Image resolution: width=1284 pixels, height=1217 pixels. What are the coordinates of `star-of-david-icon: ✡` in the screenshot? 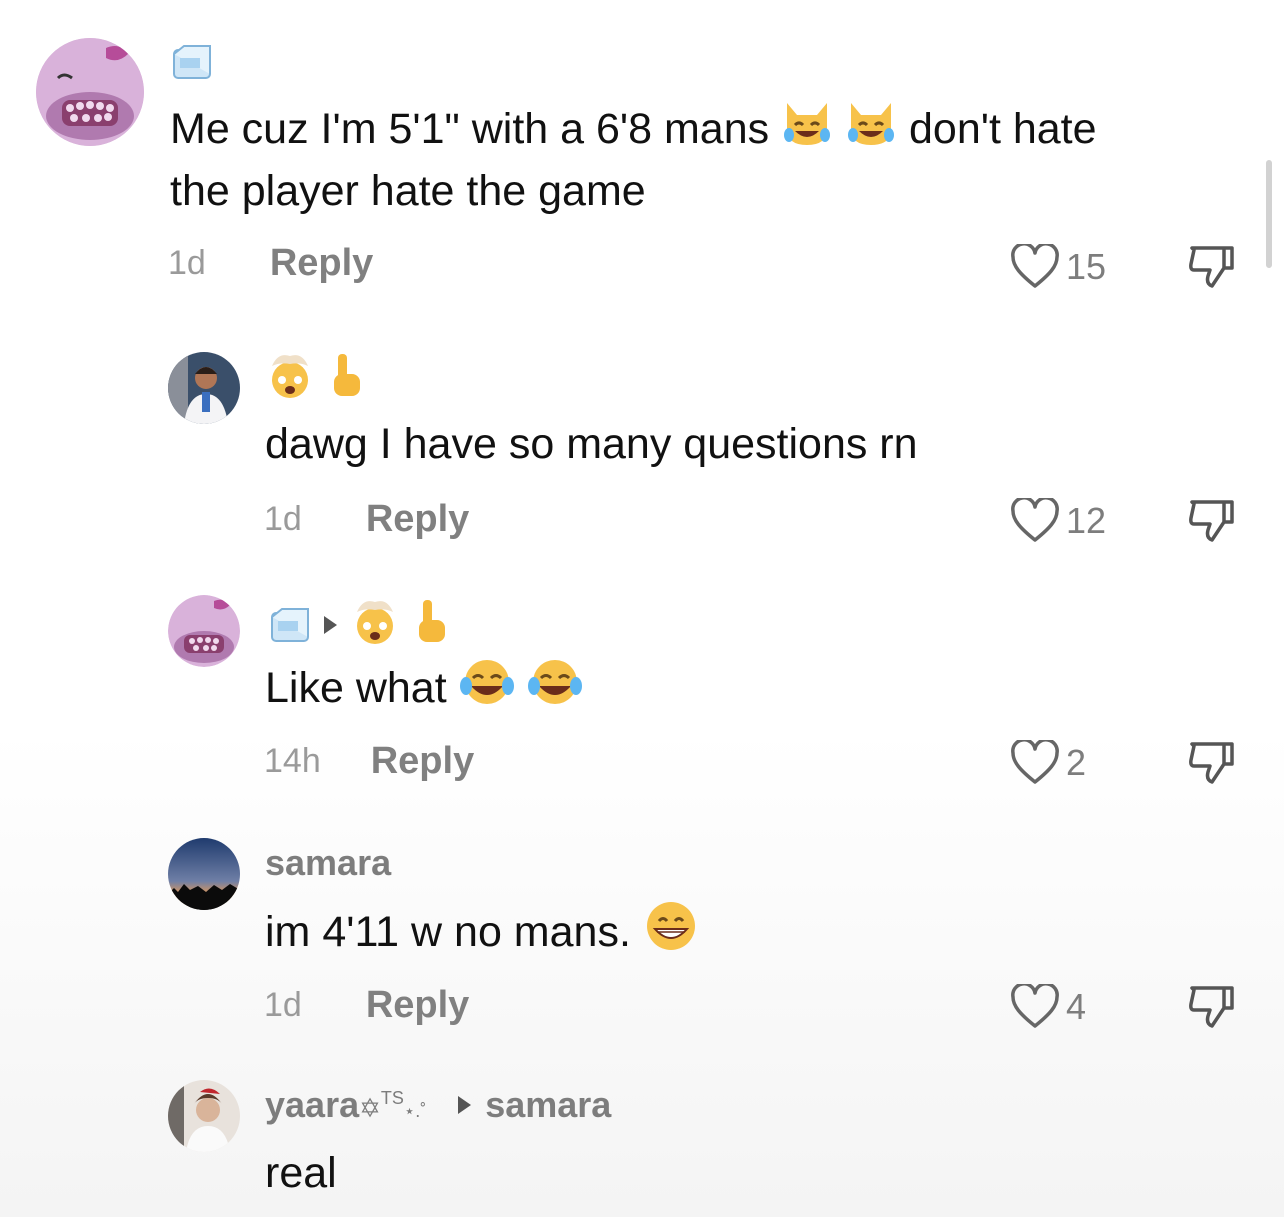 It's located at (370, 1108).